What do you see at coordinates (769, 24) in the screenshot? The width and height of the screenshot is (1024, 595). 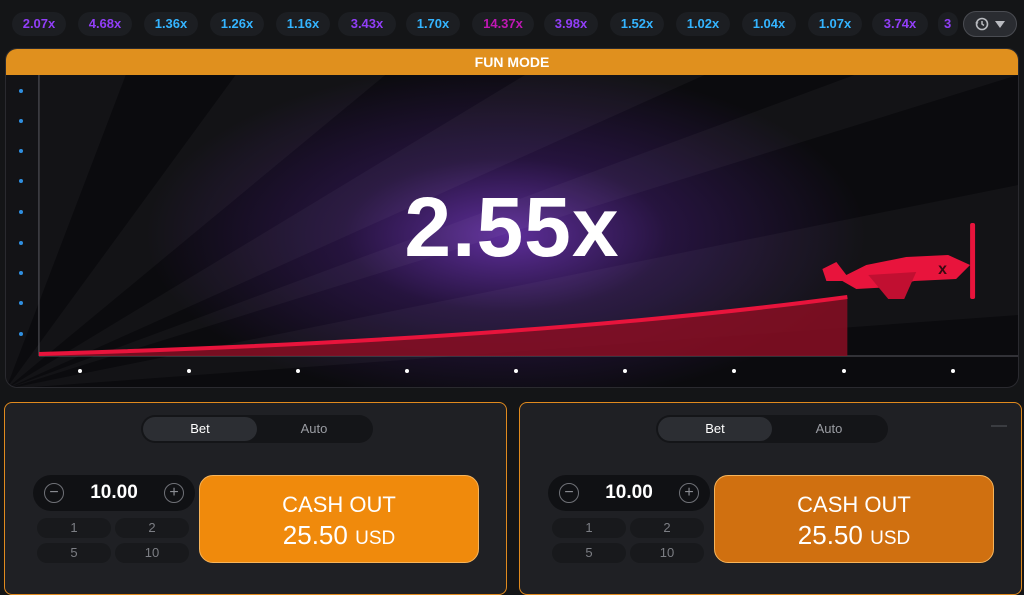 I see `history-multiplier: 1.04x` at bounding box center [769, 24].